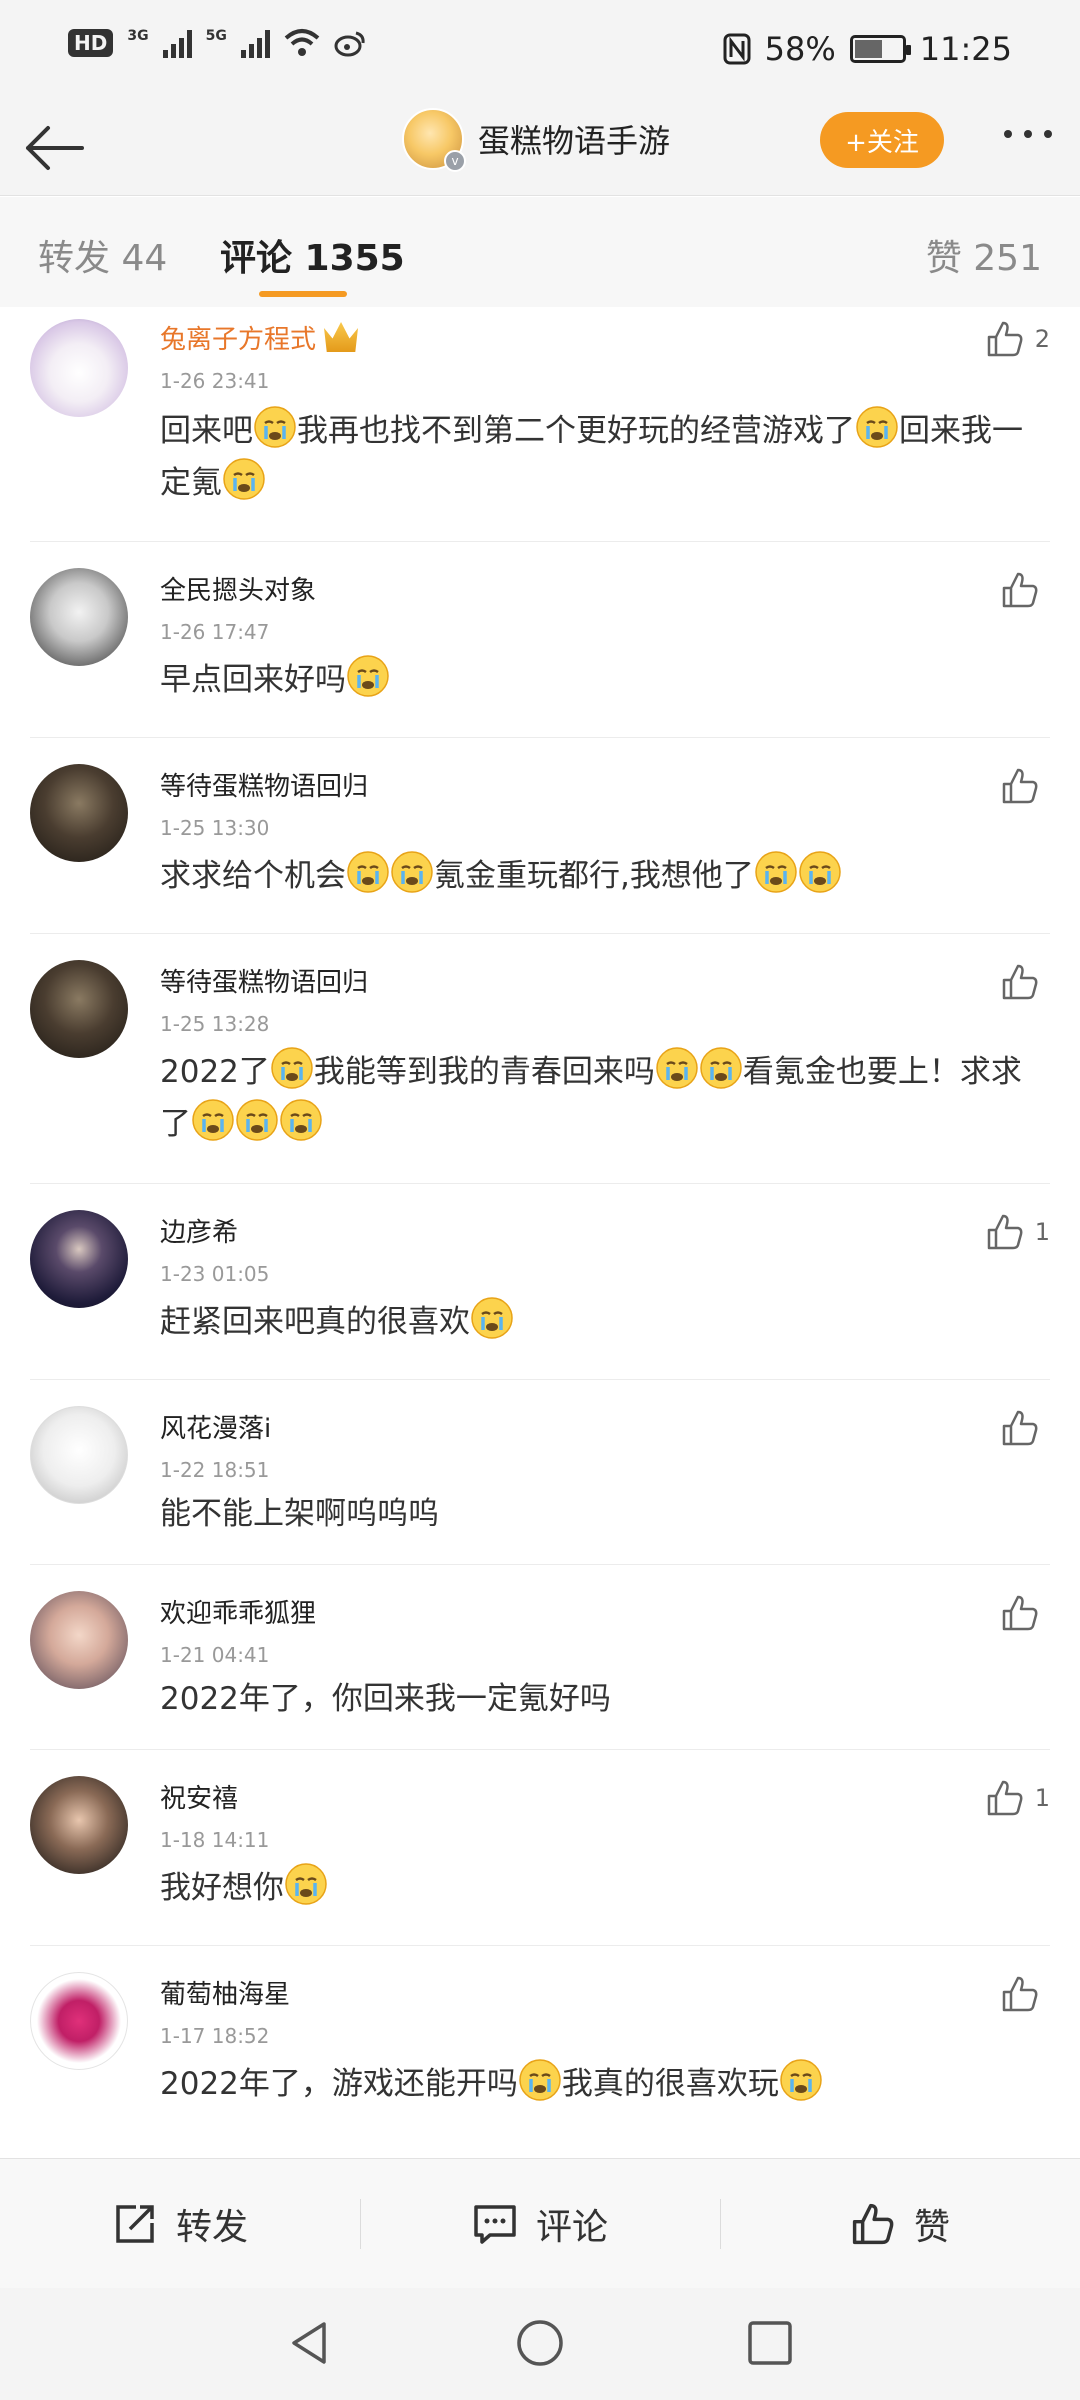 The width and height of the screenshot is (1080, 2400). I want to click on tab-reposts: 转发 44, so click(102, 255).